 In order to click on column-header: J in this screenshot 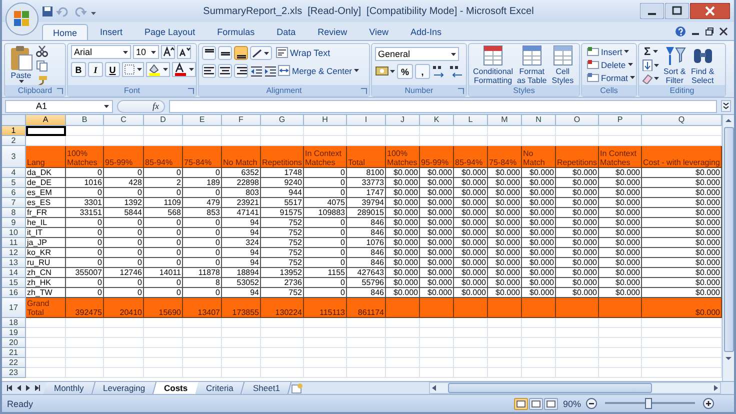, I will do `click(403, 120)`.